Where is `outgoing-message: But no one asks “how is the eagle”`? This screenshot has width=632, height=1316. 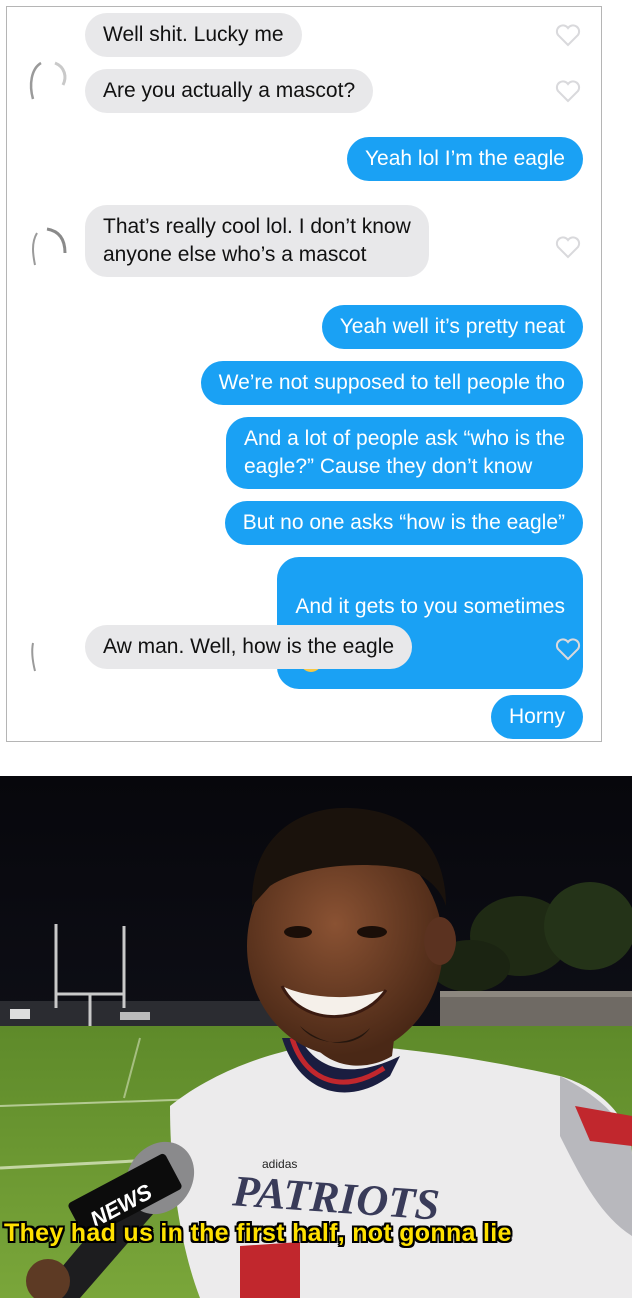 outgoing-message: But no one asks “how is the eagle” is located at coordinates (403, 523).